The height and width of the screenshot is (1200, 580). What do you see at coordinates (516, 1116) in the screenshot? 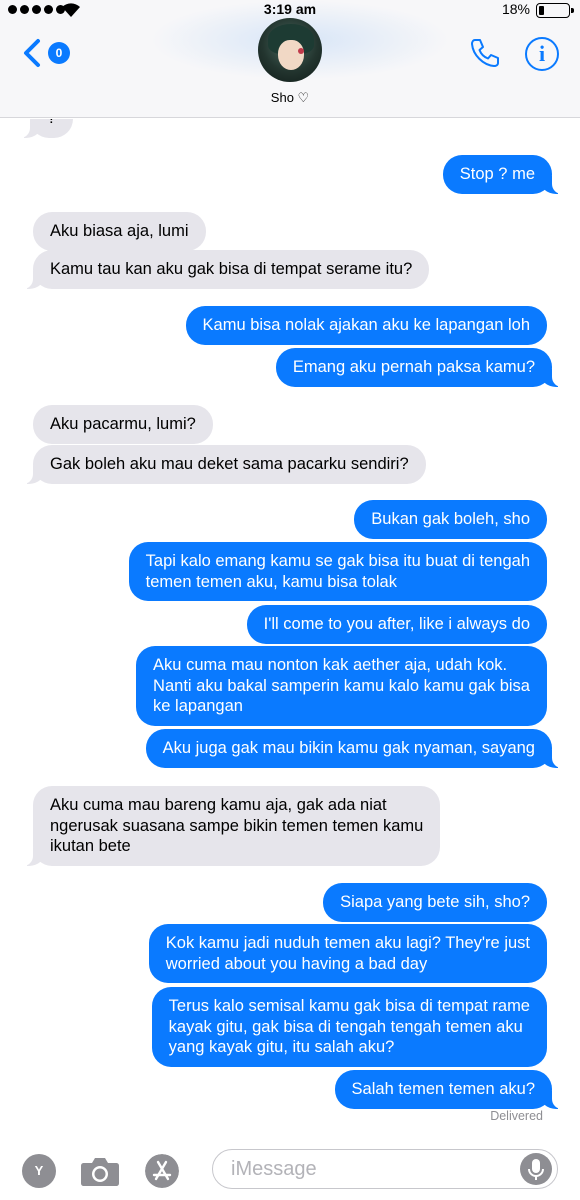
I see `delivered-status: Delivered` at bounding box center [516, 1116].